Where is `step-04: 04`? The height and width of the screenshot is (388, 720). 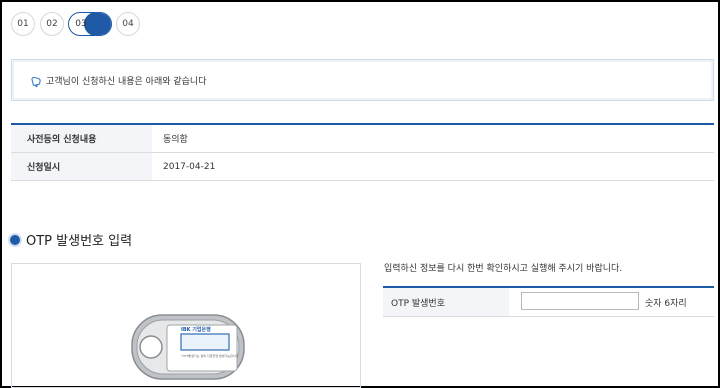
step-04: 04 is located at coordinates (128, 24).